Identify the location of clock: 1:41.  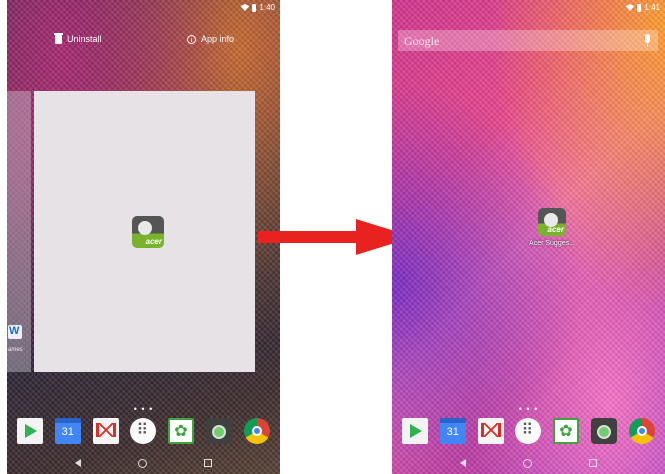
(652, 7).